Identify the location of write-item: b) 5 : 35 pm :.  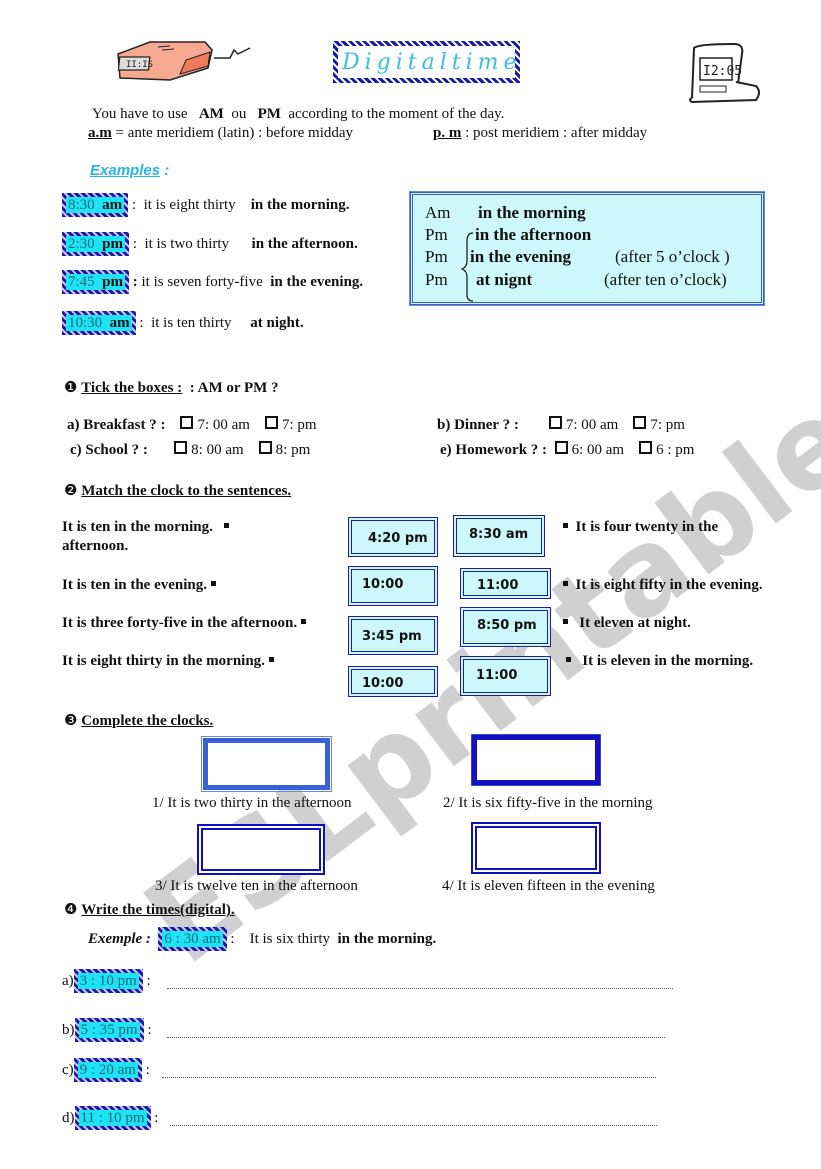
(107, 1030).